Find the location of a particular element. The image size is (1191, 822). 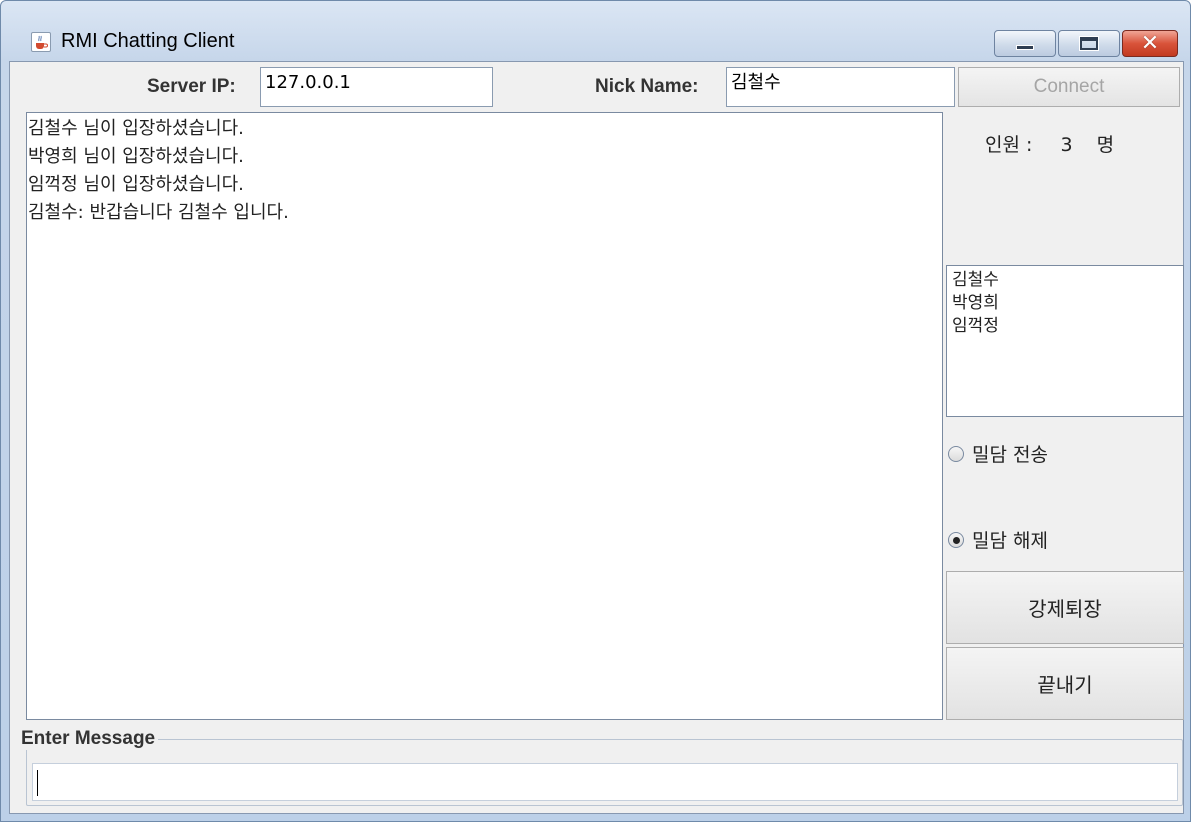

whisper-release-label: 밀담 해제 is located at coordinates (1010, 541).